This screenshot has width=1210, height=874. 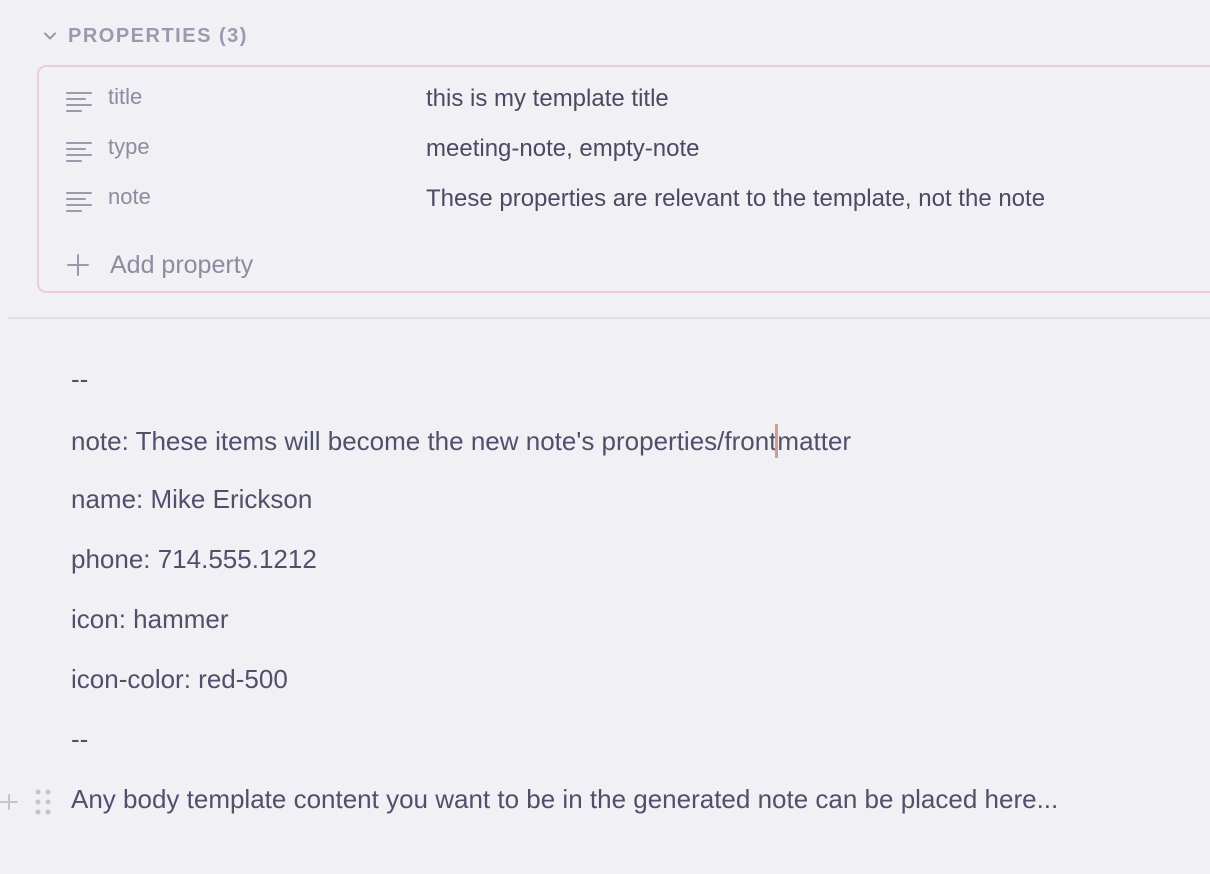 I want to click on body-line: phone: 714.555.1212, so click(x=194, y=559).